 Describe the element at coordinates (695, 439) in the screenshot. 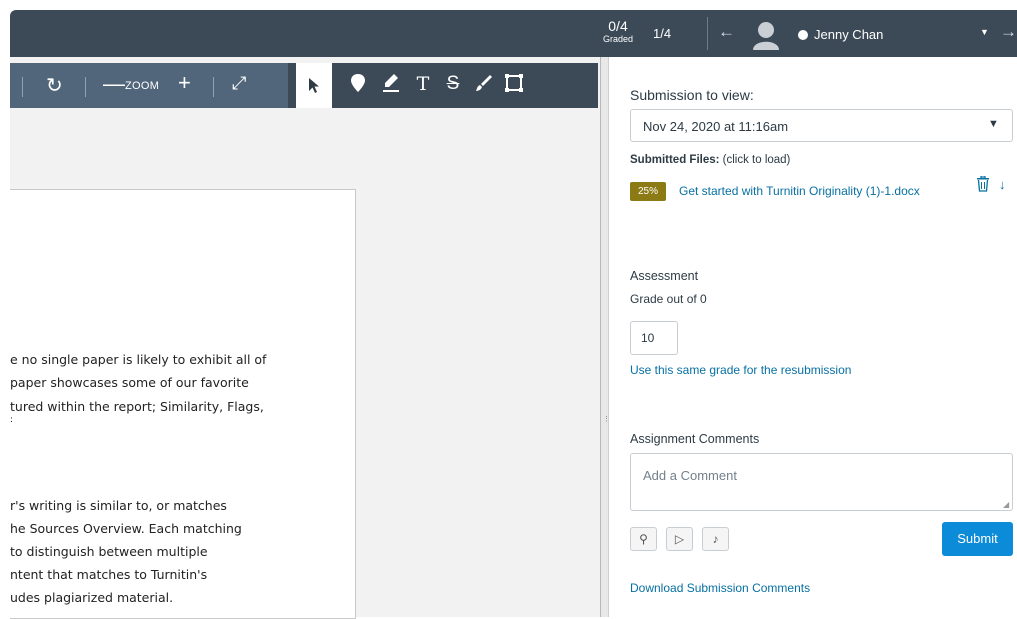

I see `assignment-comments-heading: Assignment Comments` at that location.